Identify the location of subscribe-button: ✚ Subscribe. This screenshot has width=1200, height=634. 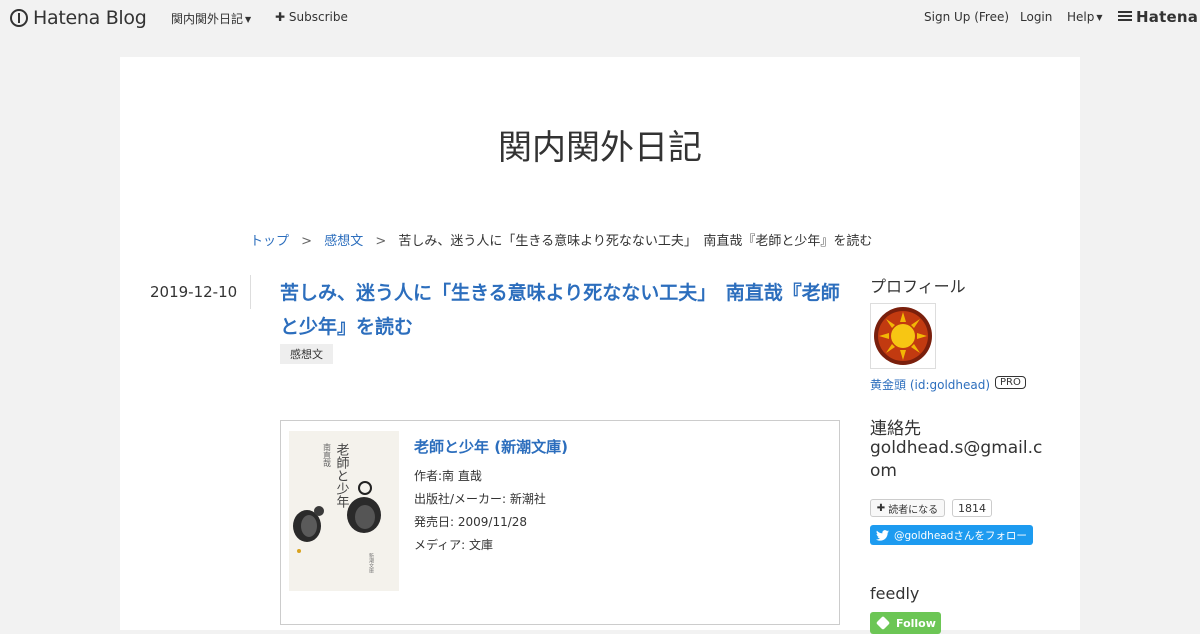
(311, 17).